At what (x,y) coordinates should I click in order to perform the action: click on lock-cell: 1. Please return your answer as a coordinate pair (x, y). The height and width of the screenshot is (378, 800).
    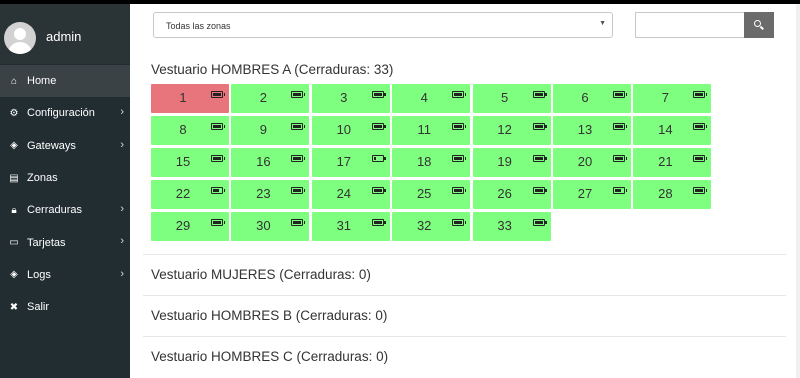
    Looking at the image, I should click on (190, 98).